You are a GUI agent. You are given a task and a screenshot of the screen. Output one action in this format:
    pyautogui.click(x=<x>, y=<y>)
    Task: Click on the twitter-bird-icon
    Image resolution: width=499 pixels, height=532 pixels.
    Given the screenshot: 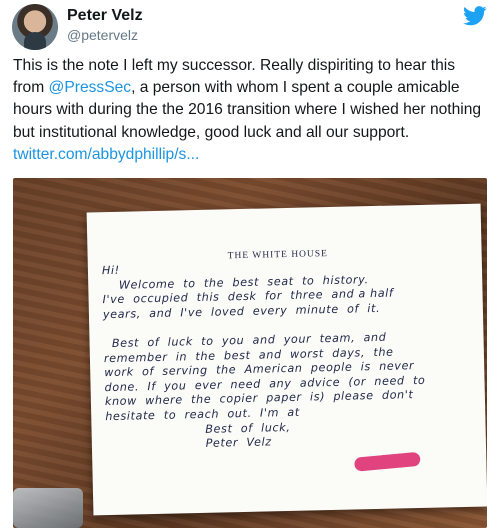 What is the action you would take?
    pyautogui.click(x=475, y=16)
    